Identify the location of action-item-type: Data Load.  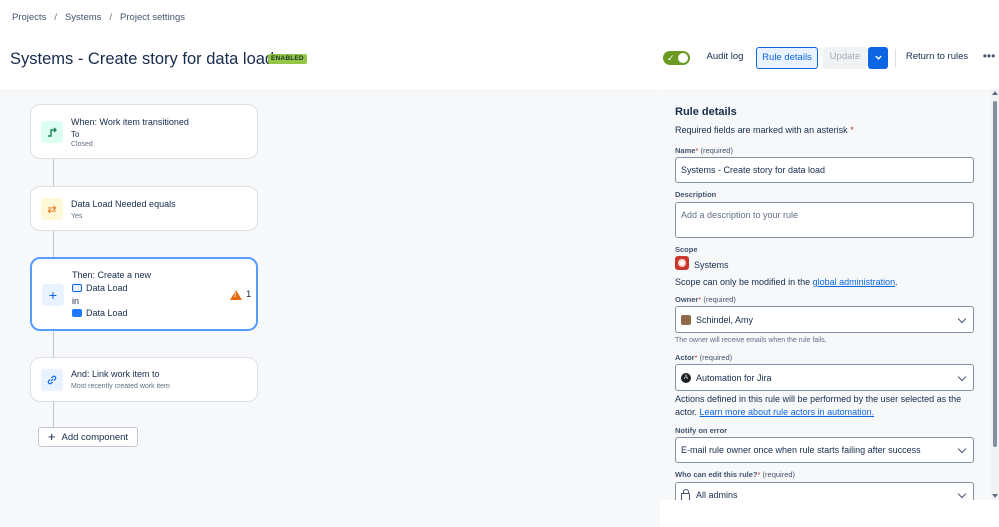
(100, 288).